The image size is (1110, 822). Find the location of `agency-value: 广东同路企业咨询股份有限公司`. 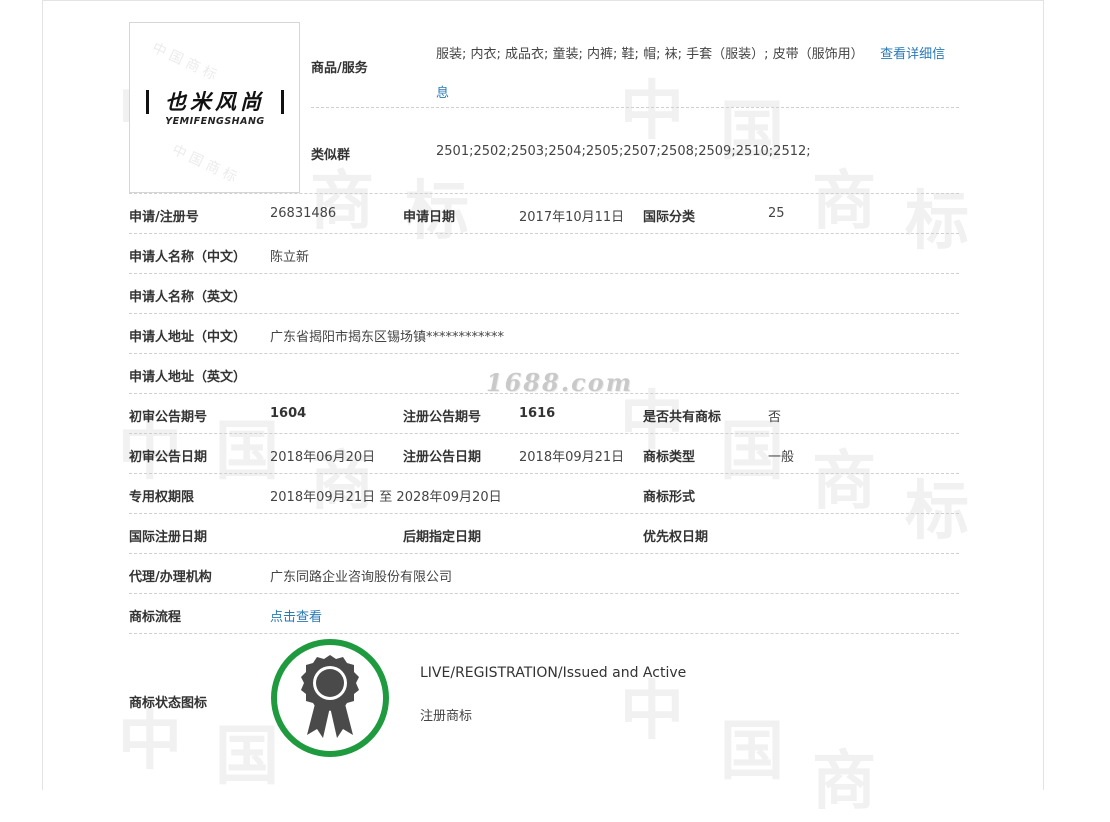

agency-value: 广东同路企业咨询股份有限公司 is located at coordinates (361, 577).